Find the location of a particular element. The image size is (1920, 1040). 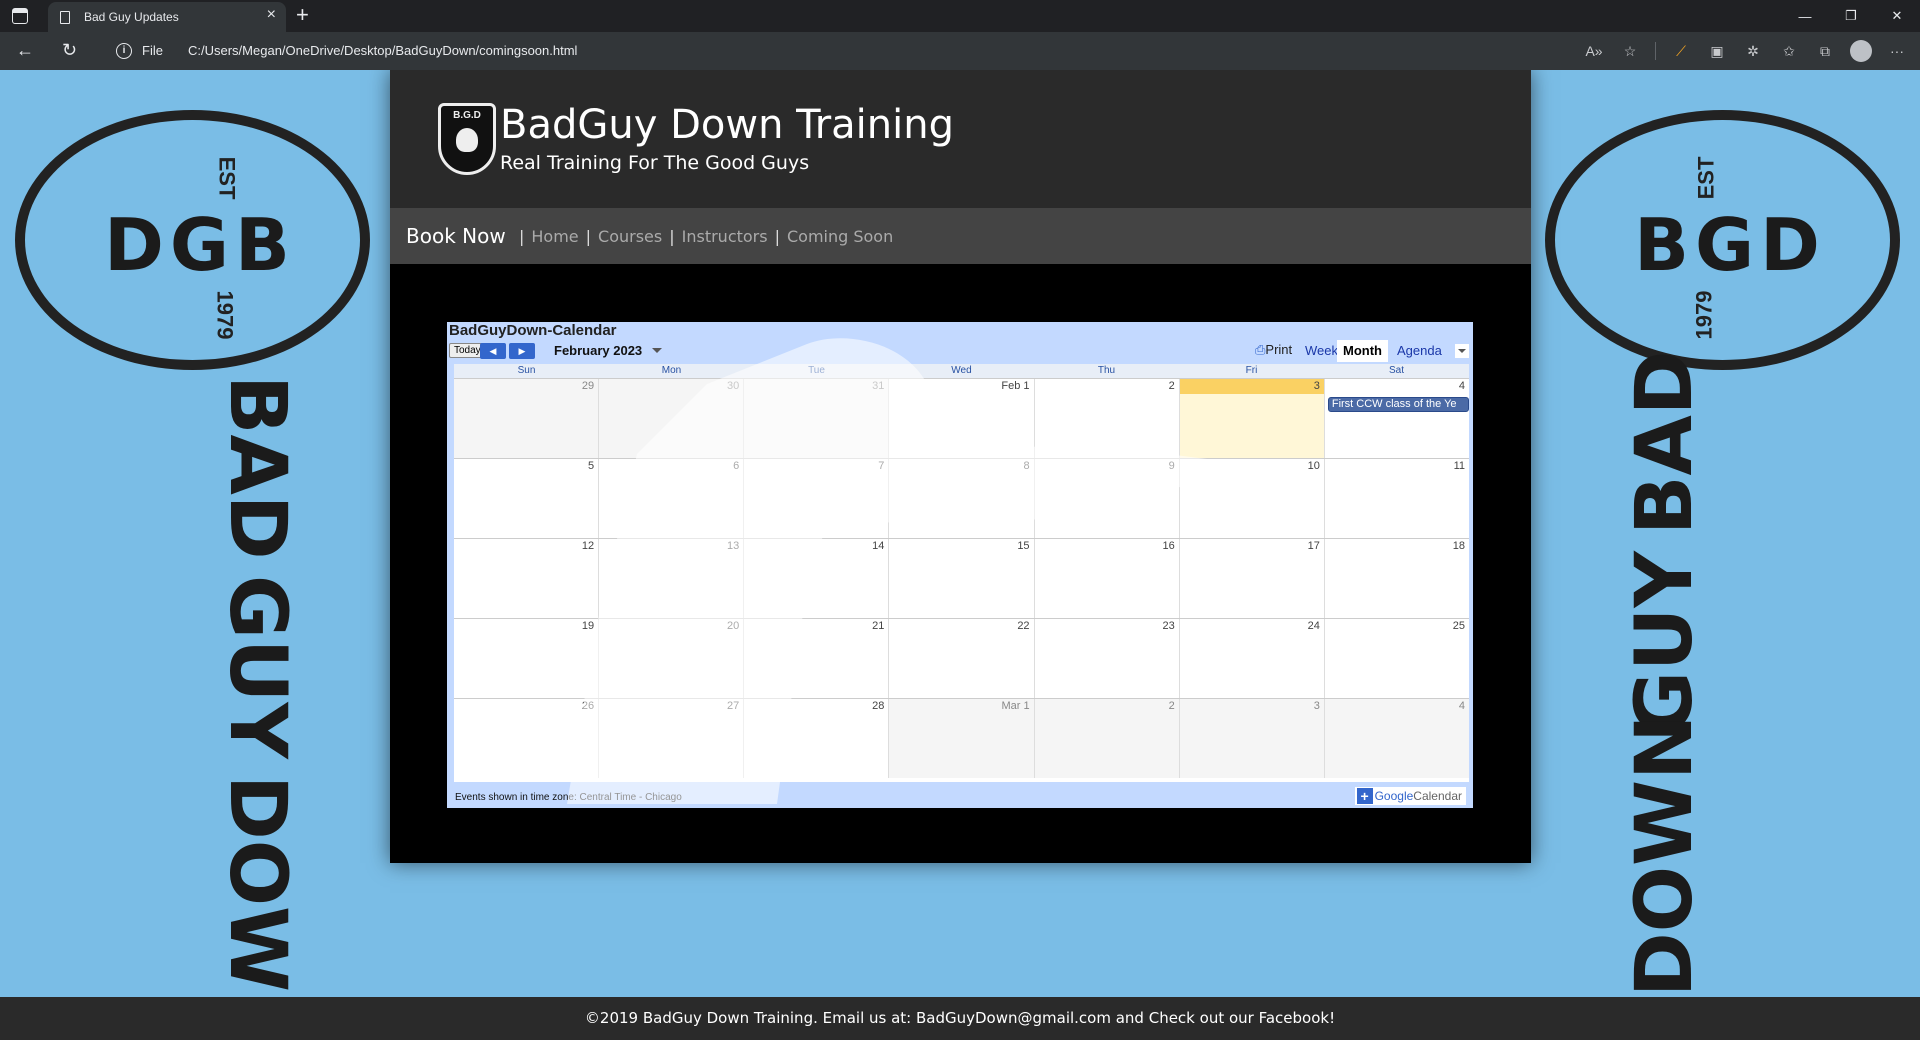

extensions-icon: ✲ is located at coordinates (1753, 51).